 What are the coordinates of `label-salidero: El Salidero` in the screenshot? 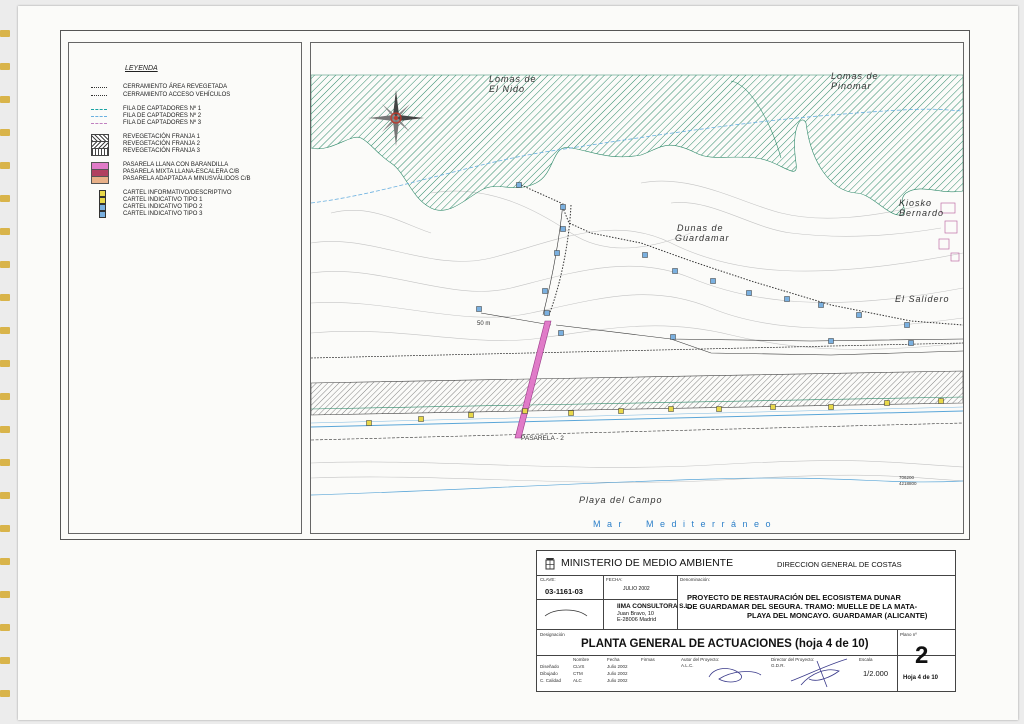 It's located at (922, 299).